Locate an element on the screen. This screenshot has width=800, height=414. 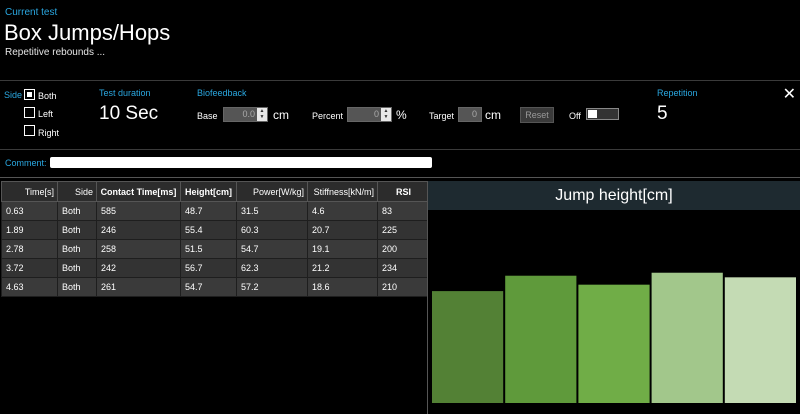
repetition-value: 5 is located at coordinates (662, 113).